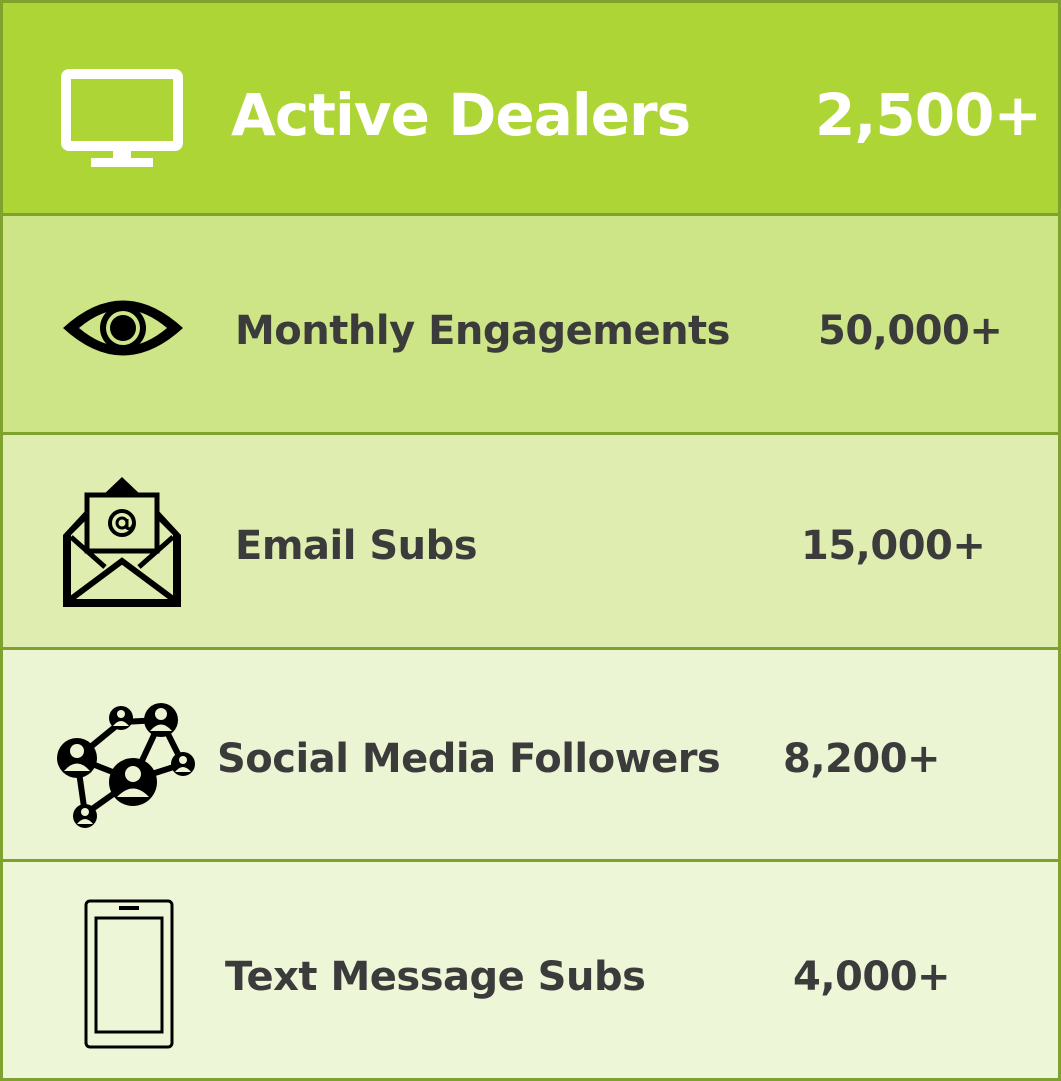 This screenshot has width=1061, height=1081. I want to click on stat-label: Active Dealers, so click(461, 115).